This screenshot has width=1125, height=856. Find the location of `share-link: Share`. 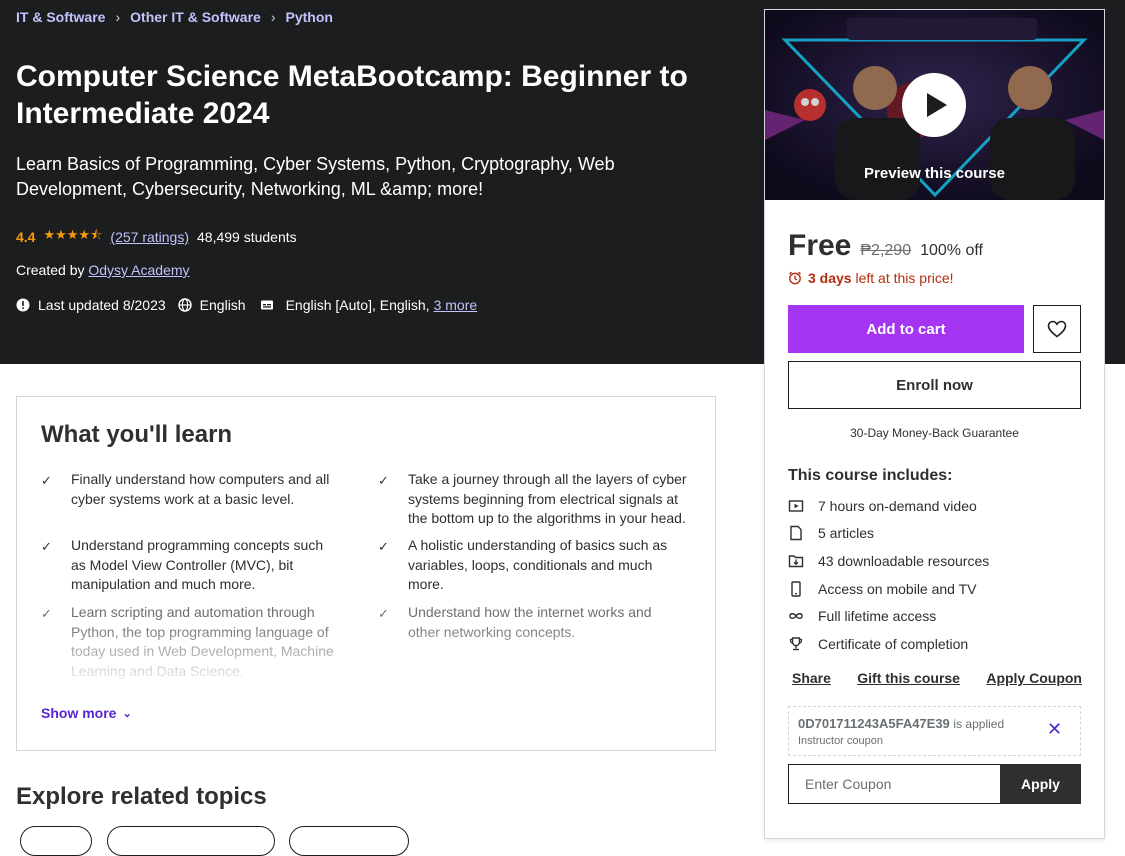

share-link: Share is located at coordinates (811, 678).